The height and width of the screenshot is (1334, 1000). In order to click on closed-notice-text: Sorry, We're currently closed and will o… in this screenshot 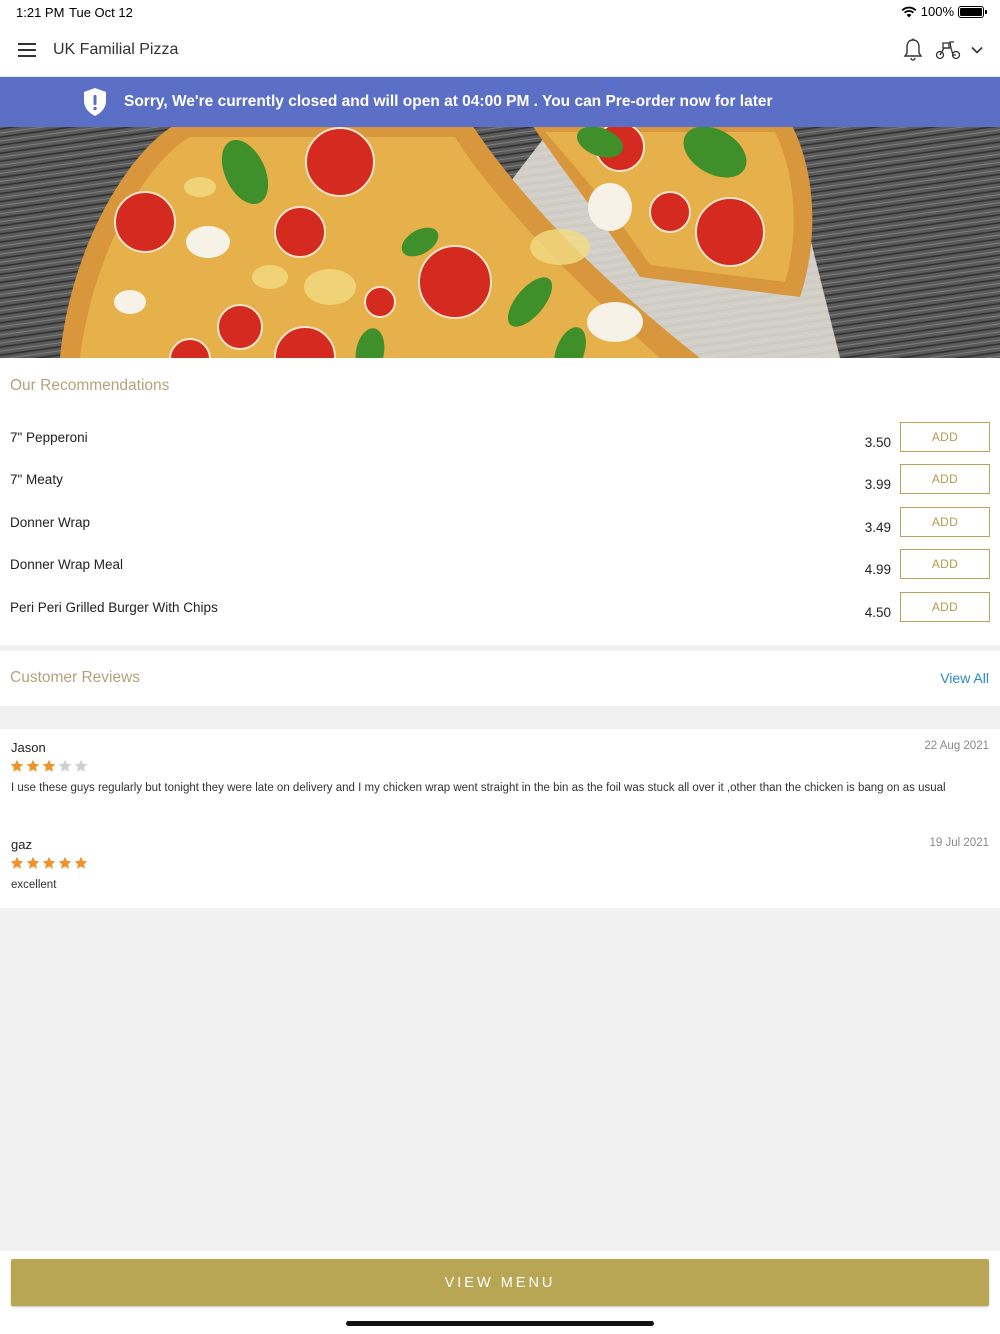, I will do `click(448, 101)`.